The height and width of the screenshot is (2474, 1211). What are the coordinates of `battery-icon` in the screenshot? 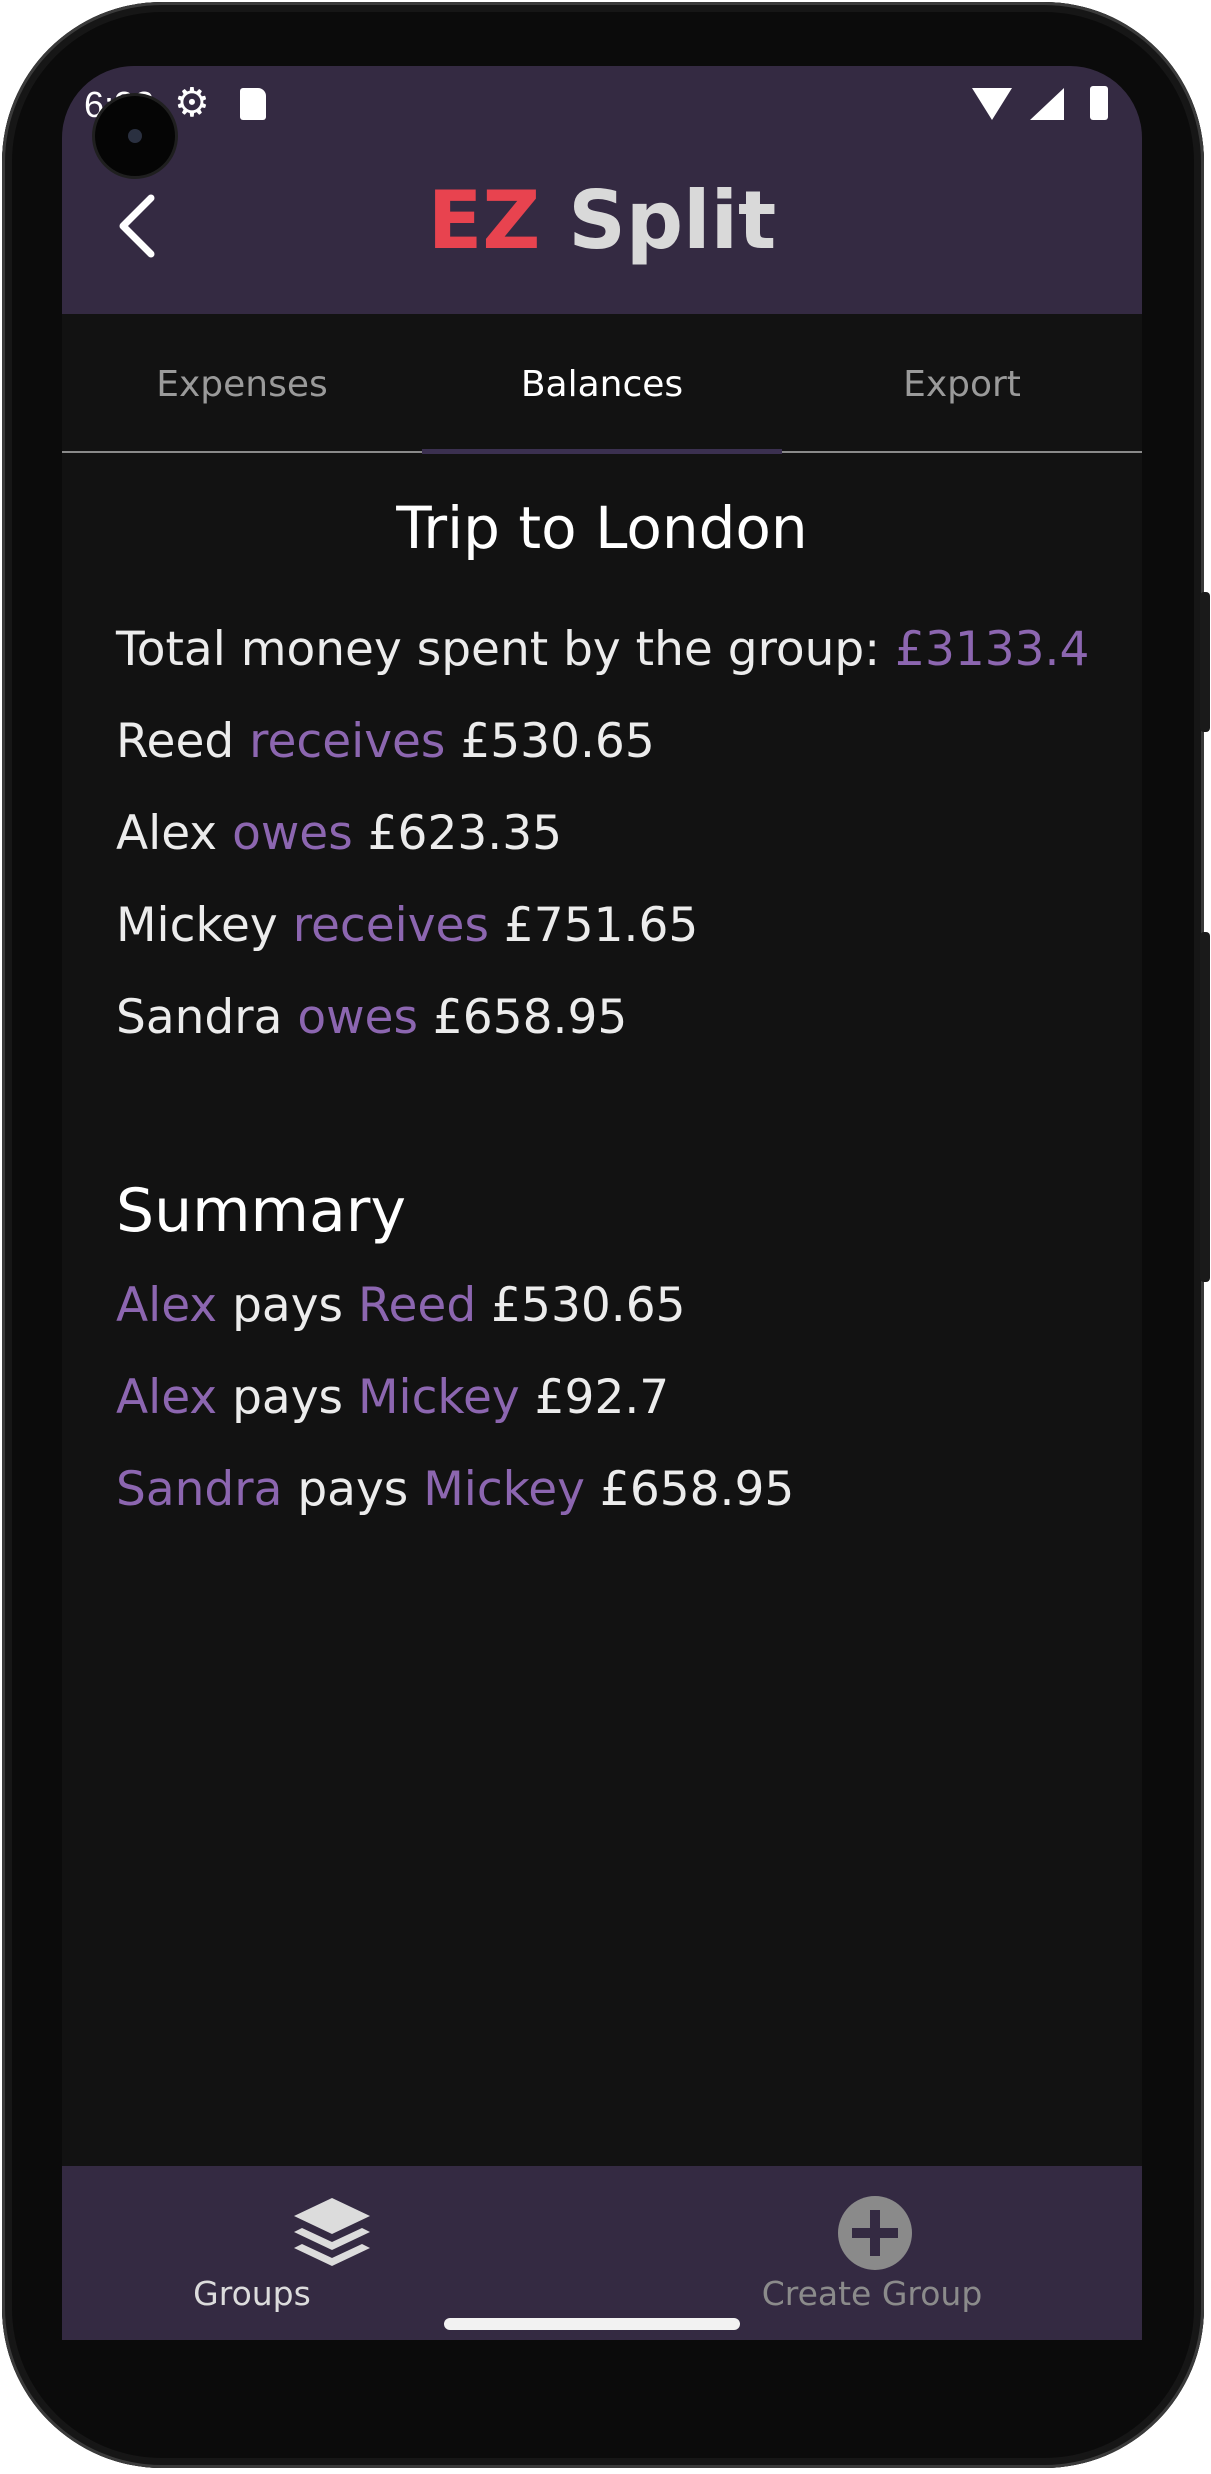 It's located at (1099, 103).